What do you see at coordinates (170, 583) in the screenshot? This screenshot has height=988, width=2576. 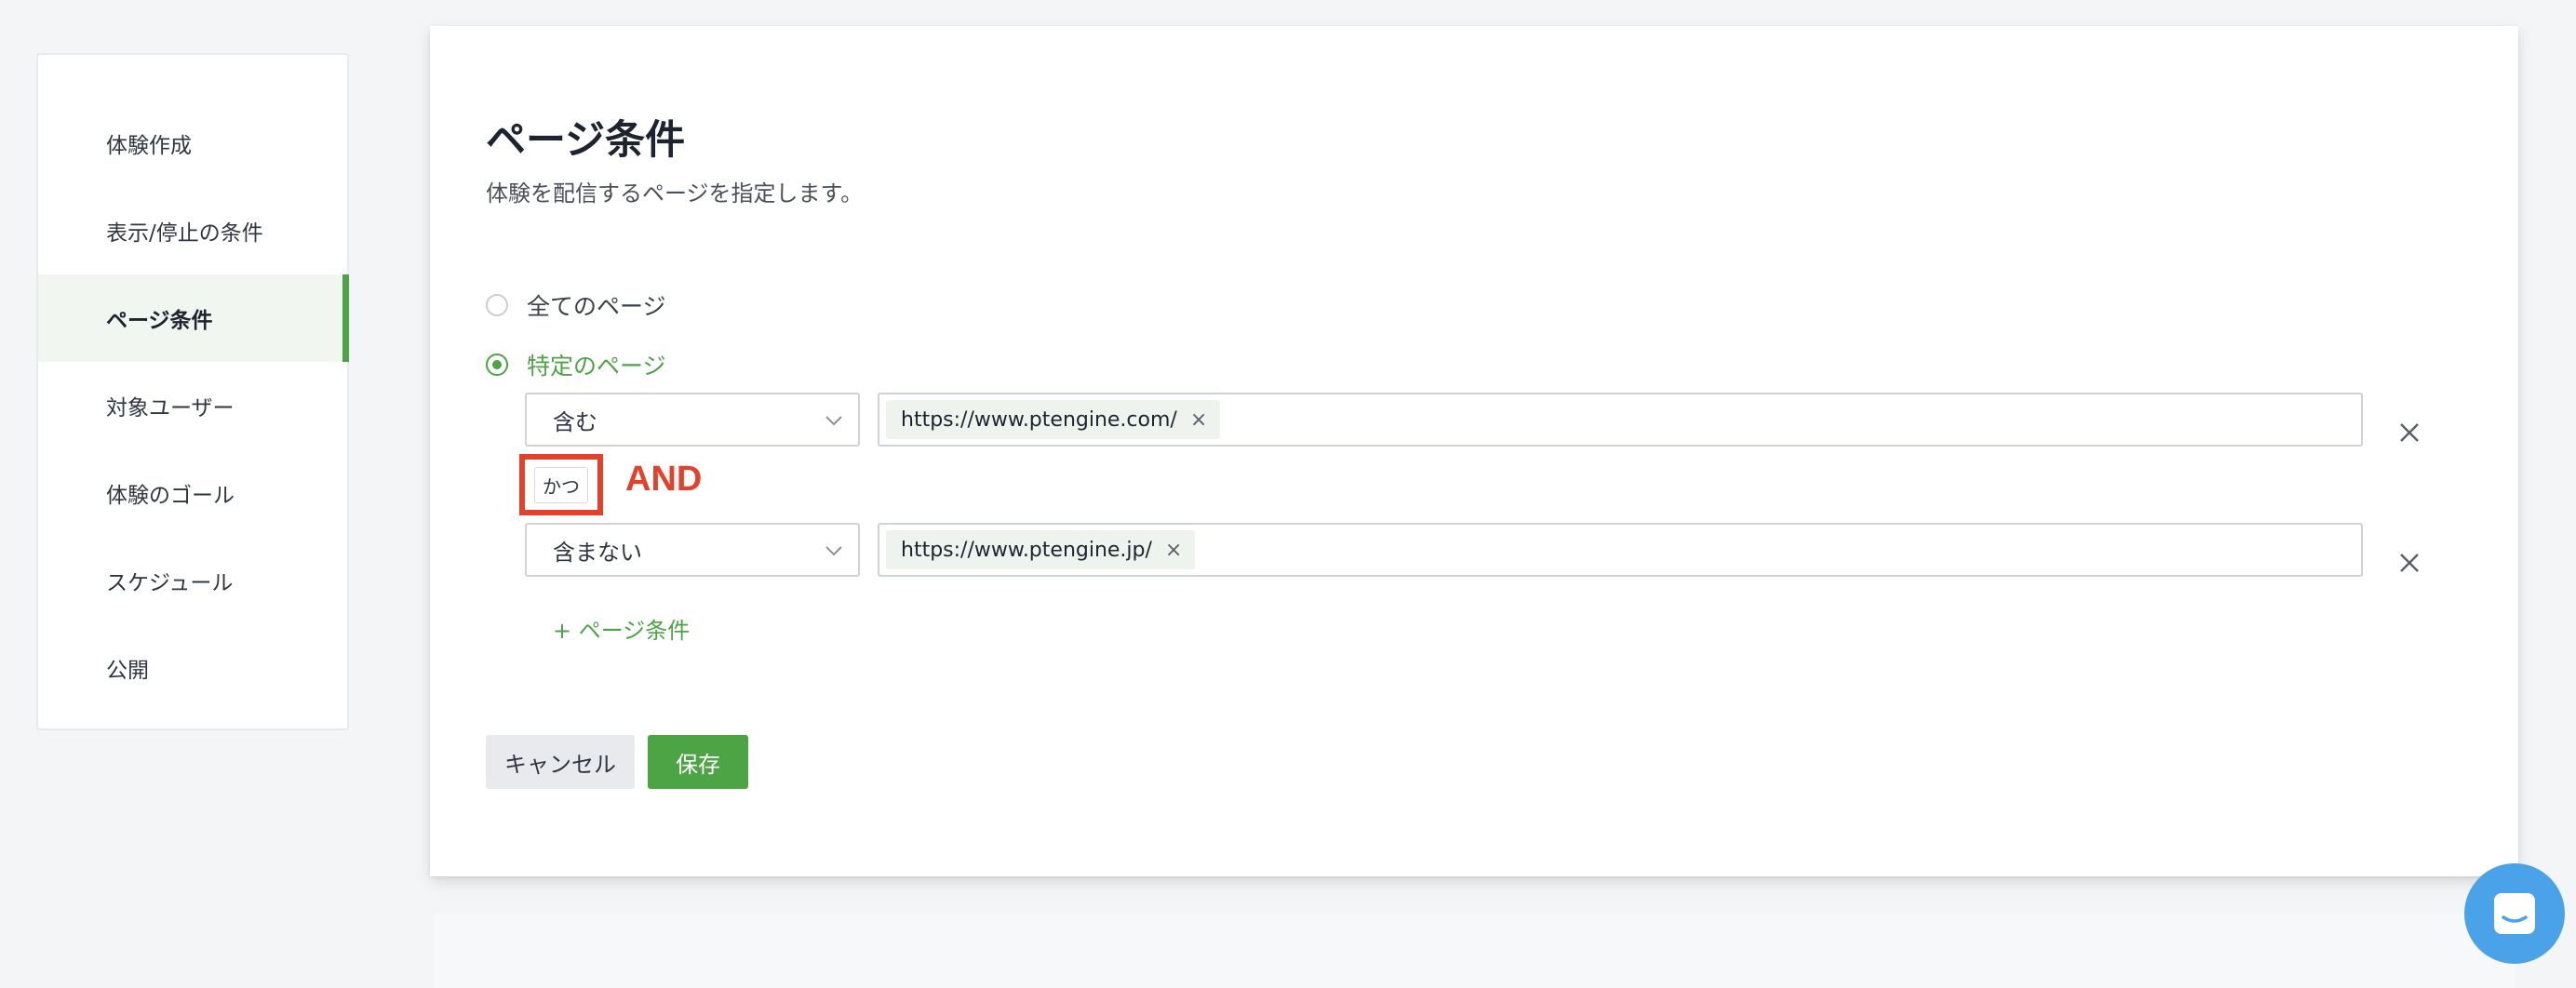 I see `sidebar-item-label: スケジュール` at bounding box center [170, 583].